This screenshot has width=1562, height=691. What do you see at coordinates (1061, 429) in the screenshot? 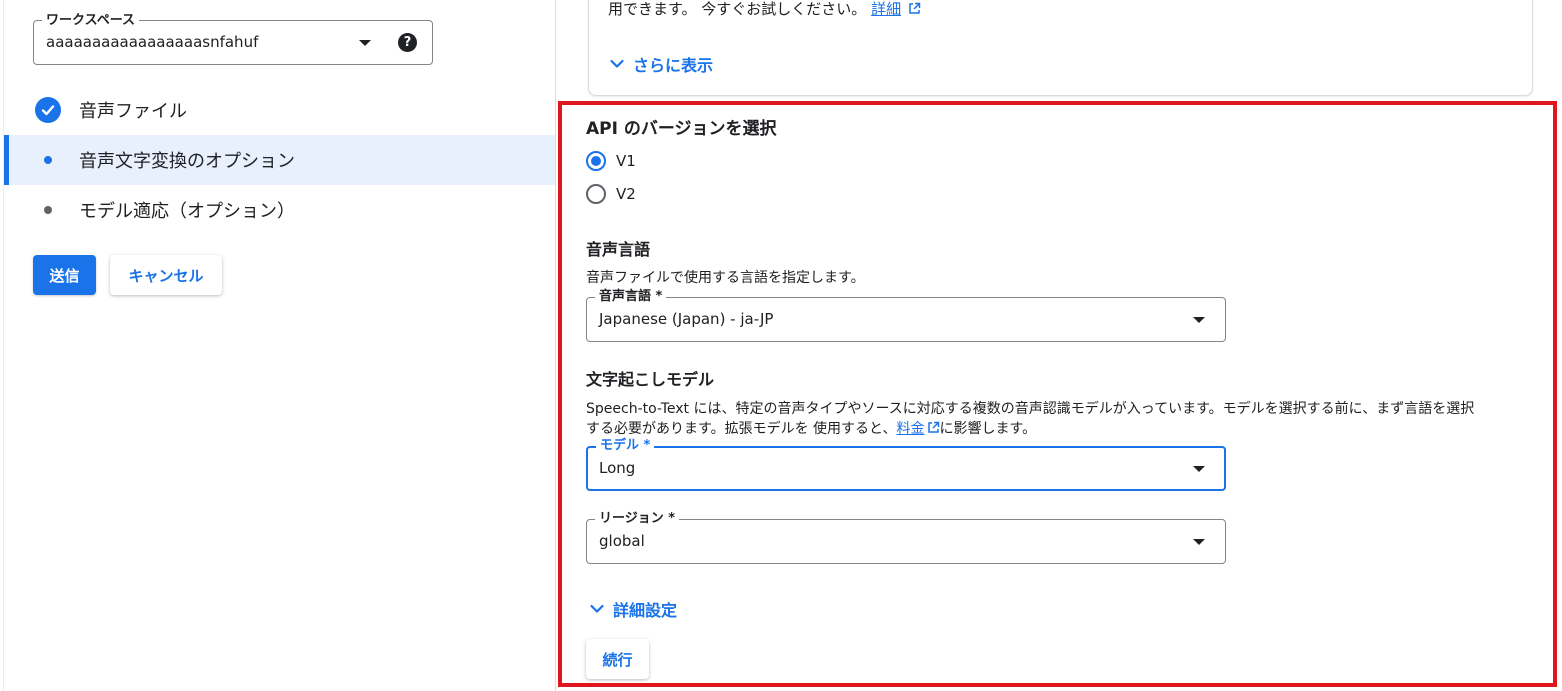
I see `description-line: する必要があります。拡張モデルを 使用すると、料金 に影響します。` at bounding box center [1061, 429].